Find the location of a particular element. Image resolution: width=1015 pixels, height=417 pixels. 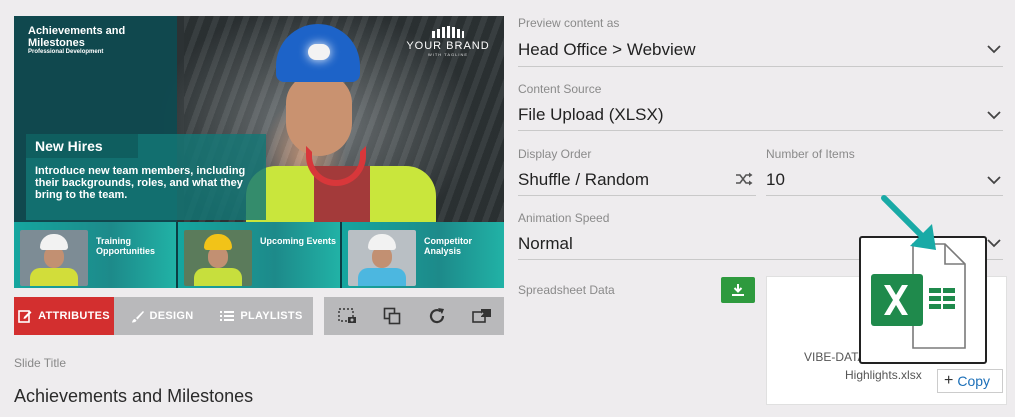

tab-design-label: DESIGN is located at coordinates (171, 316).